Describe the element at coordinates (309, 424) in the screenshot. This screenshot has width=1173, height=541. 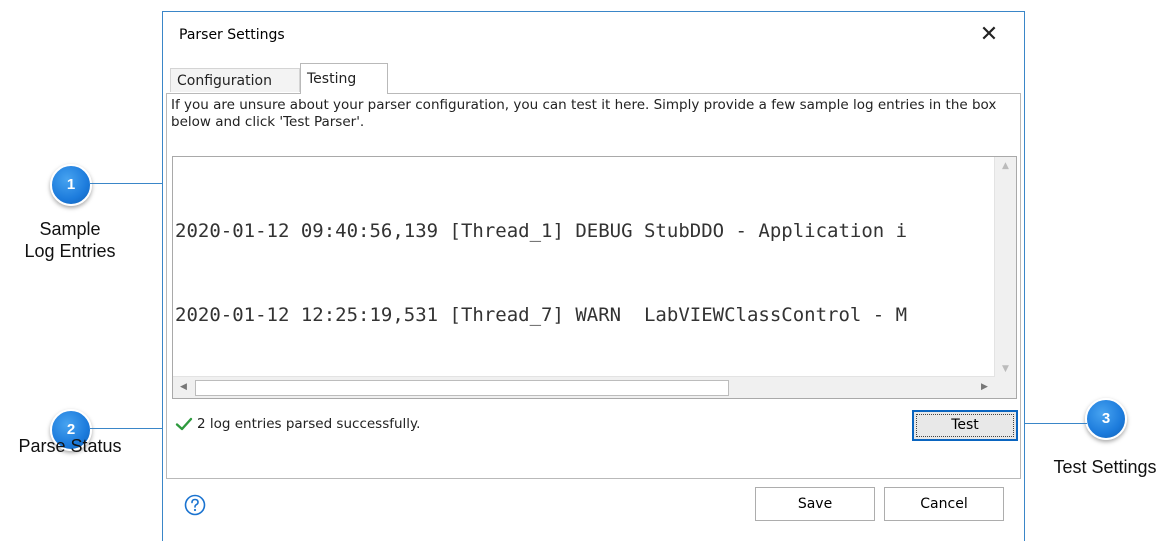
I see `parse-status-text: 2 log entries parsed successfully.` at that location.